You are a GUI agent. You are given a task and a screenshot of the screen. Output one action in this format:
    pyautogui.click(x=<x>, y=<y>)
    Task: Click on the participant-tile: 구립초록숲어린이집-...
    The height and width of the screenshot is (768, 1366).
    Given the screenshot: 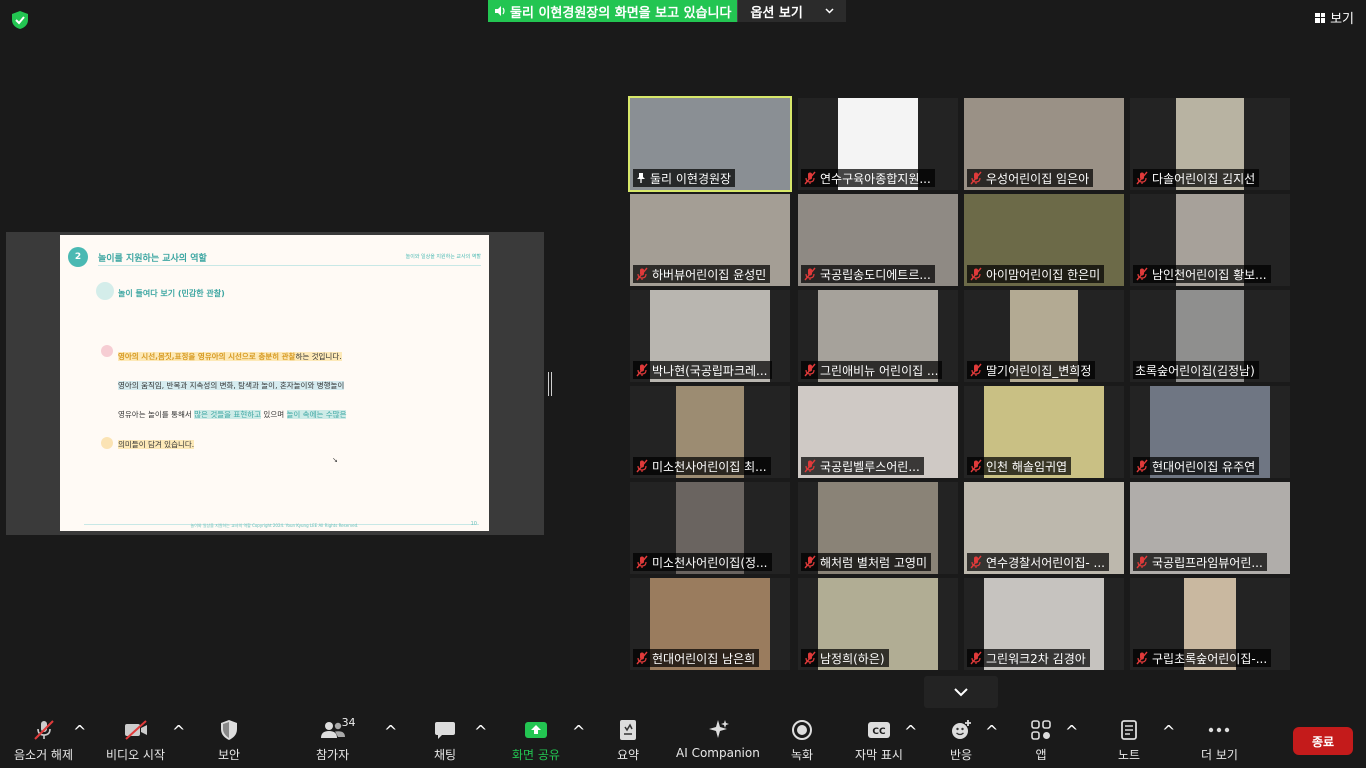 What is the action you would take?
    pyautogui.click(x=1210, y=624)
    